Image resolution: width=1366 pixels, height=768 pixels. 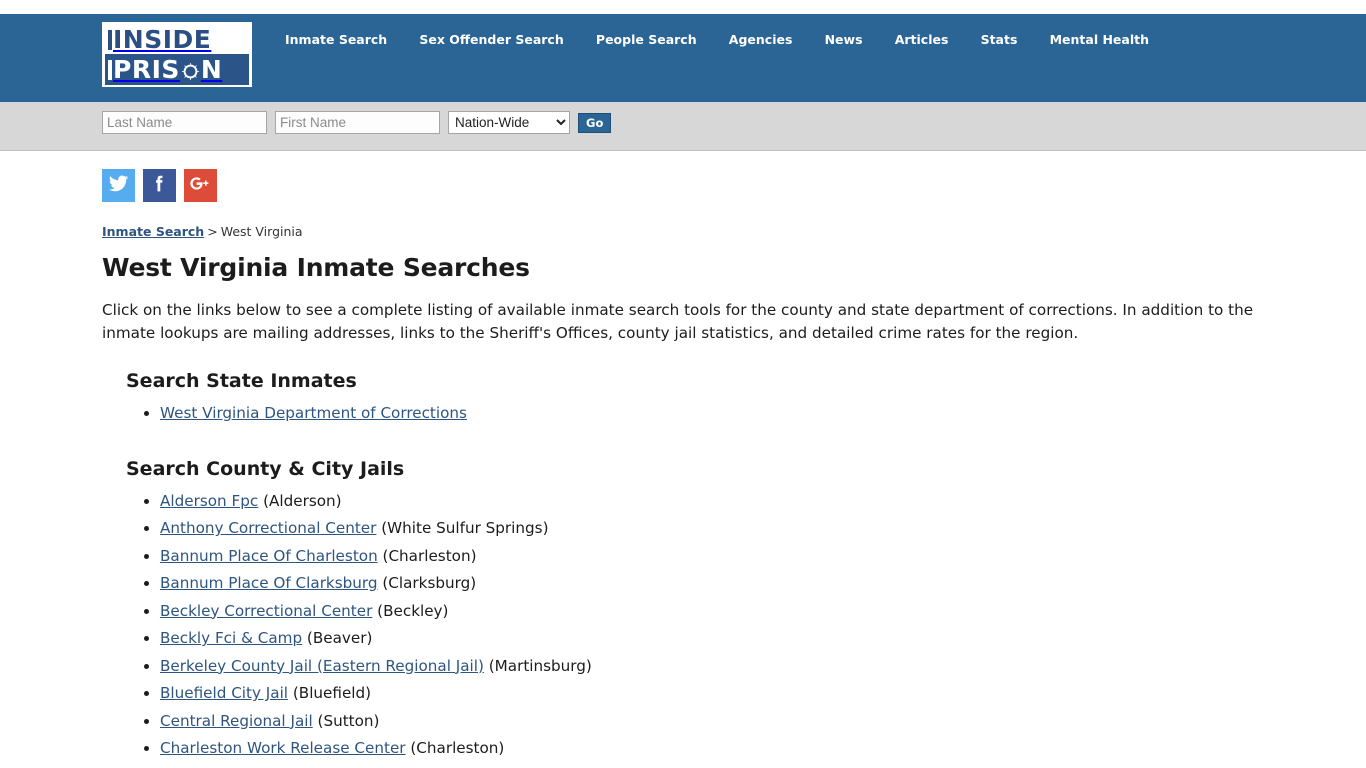 What do you see at coordinates (540, 665) in the screenshot?
I see `facility-city: (Martinsburg)` at bounding box center [540, 665].